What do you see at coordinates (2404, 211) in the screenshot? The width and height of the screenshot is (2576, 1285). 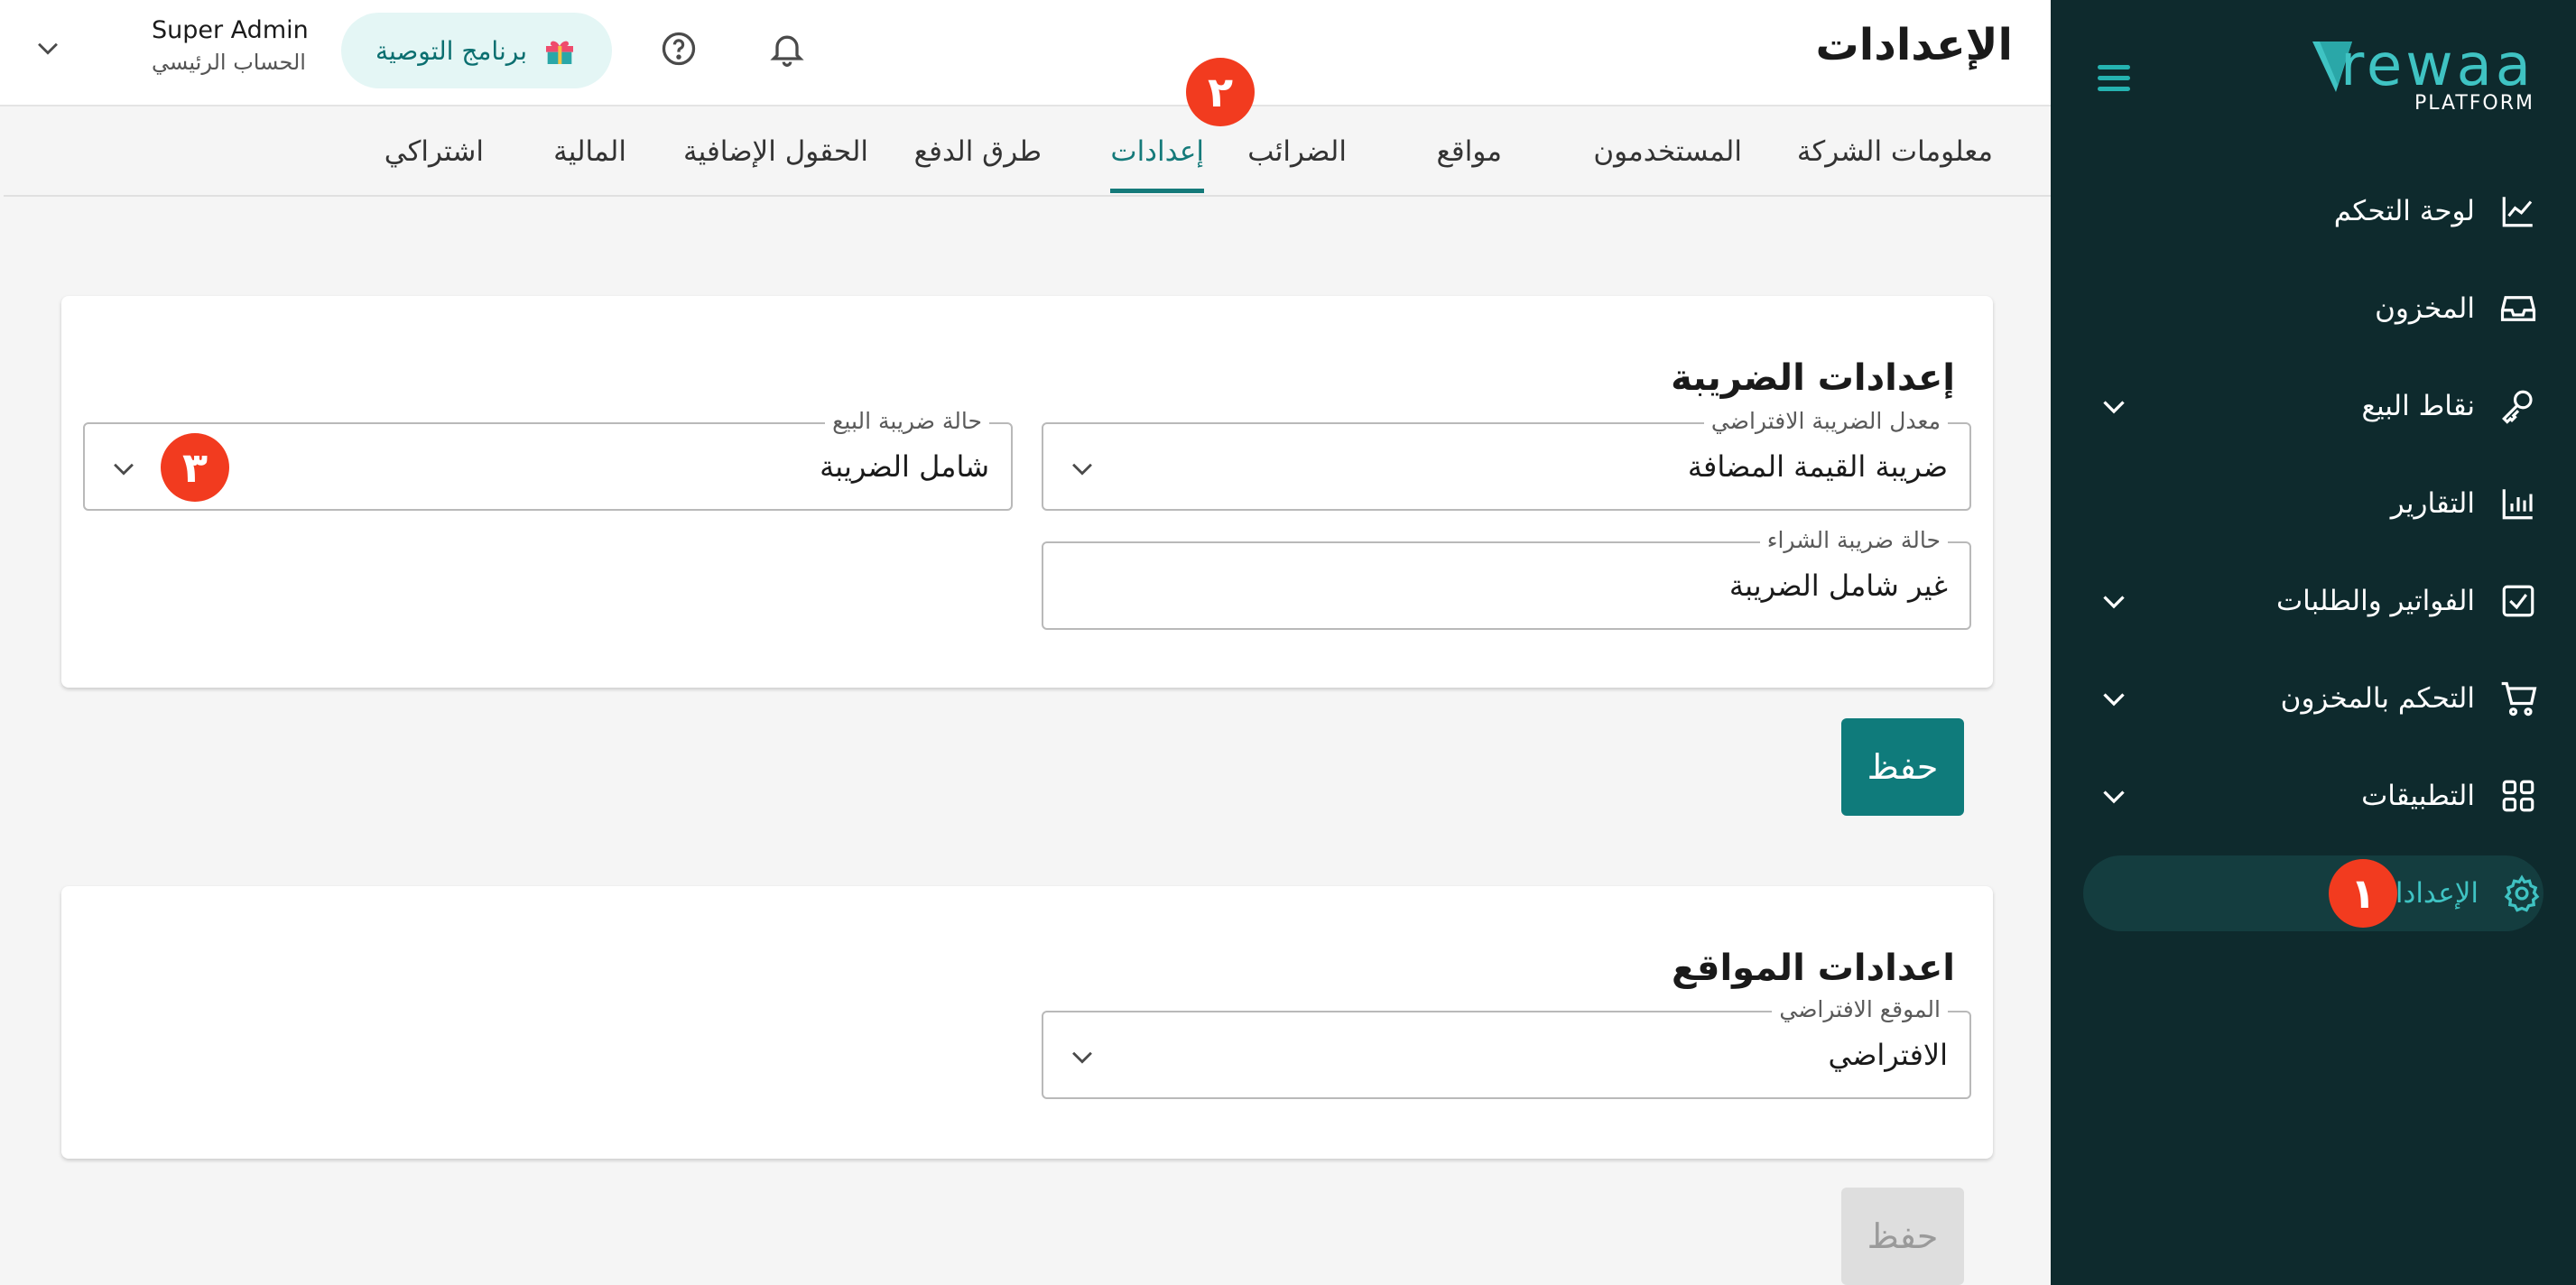 I see `sidebar-item-label: لوحة التحكم` at bounding box center [2404, 211].